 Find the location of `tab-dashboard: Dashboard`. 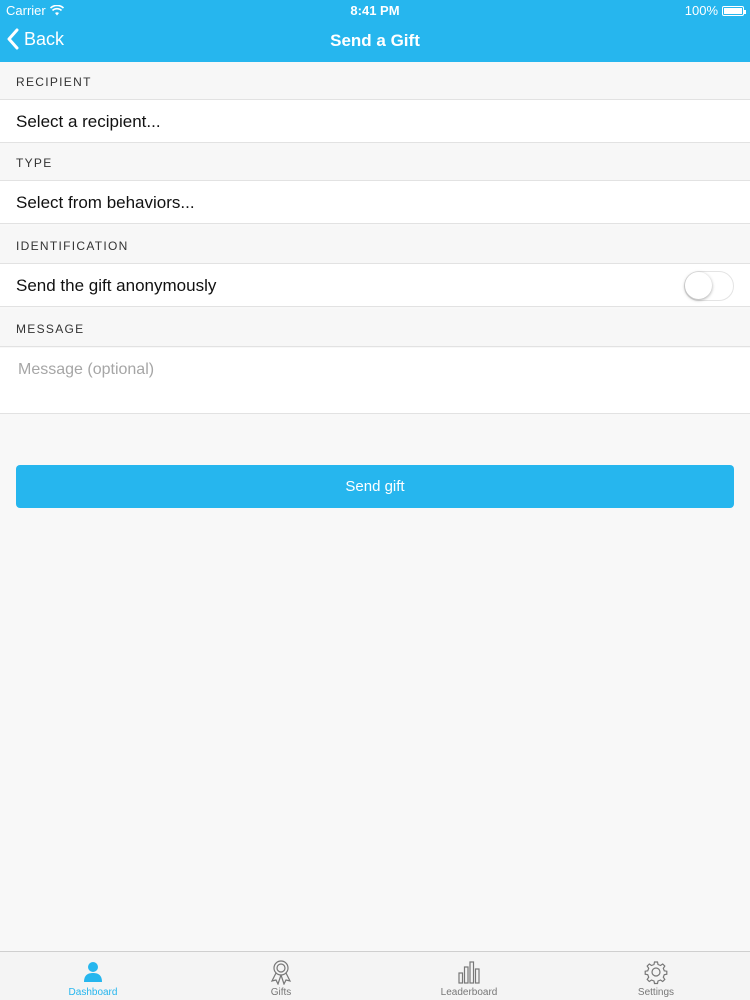

tab-dashboard: Dashboard is located at coordinates (93, 976).